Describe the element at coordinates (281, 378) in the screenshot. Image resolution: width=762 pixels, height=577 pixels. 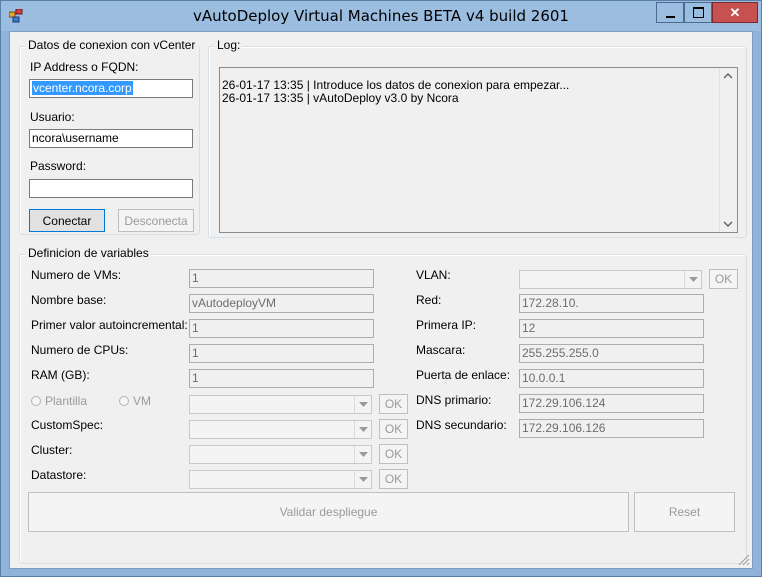
I see `ram-input: 1` at that location.